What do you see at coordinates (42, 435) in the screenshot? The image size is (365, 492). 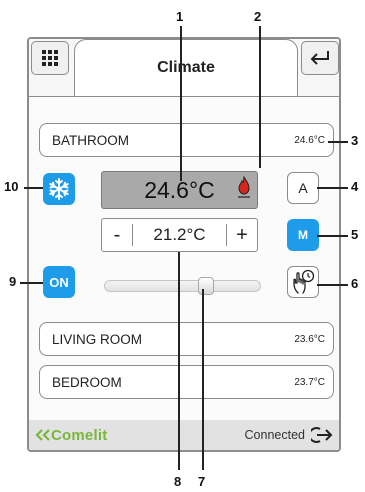 I see `chevrons-logo-icon` at bounding box center [42, 435].